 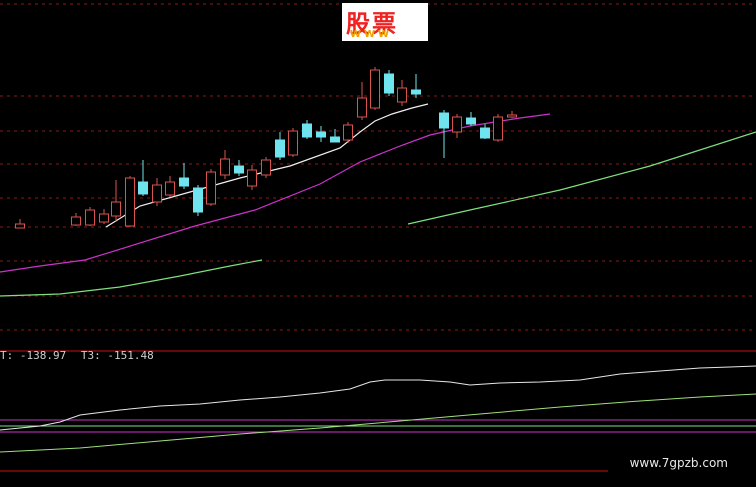 What do you see at coordinates (131, 278) in the screenshot?
I see `ma-long-line` at bounding box center [131, 278].